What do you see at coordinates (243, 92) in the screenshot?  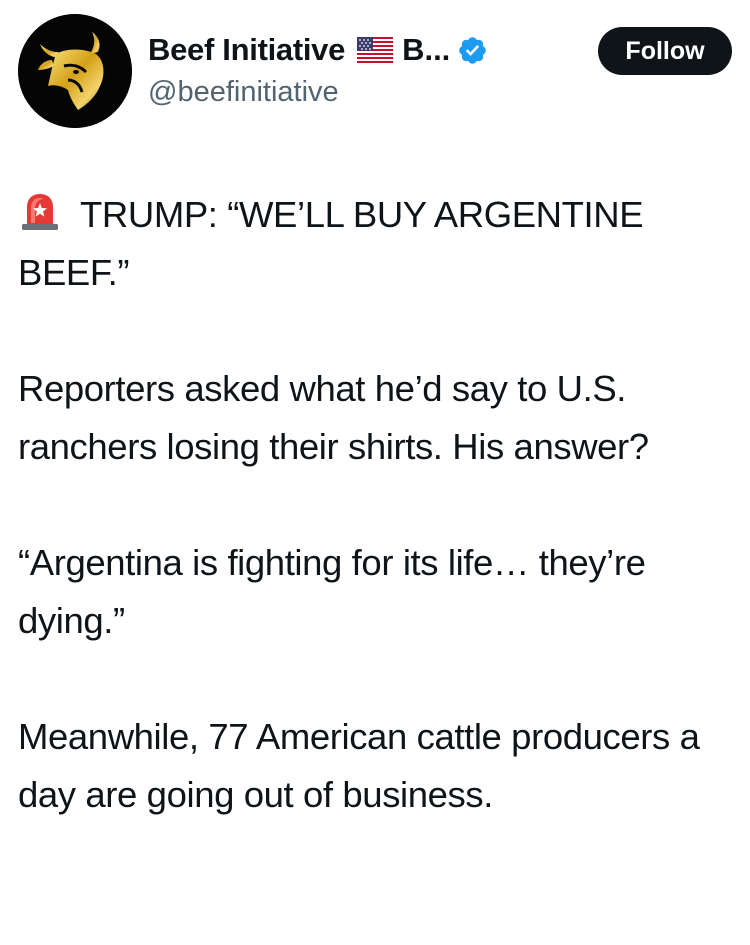 I see `author-handle: @beefinitiative` at bounding box center [243, 92].